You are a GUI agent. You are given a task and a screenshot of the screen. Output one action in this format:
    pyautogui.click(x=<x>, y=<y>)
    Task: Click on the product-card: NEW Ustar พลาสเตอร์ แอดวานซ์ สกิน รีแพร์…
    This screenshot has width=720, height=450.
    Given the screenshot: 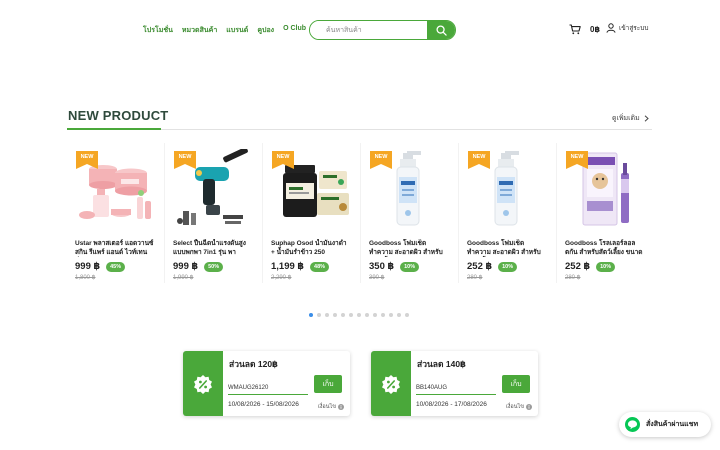 What is the action you would take?
    pyautogui.click(x=116, y=213)
    